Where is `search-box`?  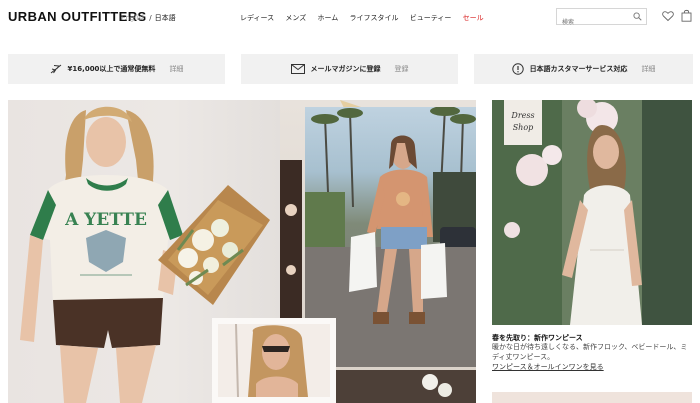
search-box is located at coordinates (601, 19).